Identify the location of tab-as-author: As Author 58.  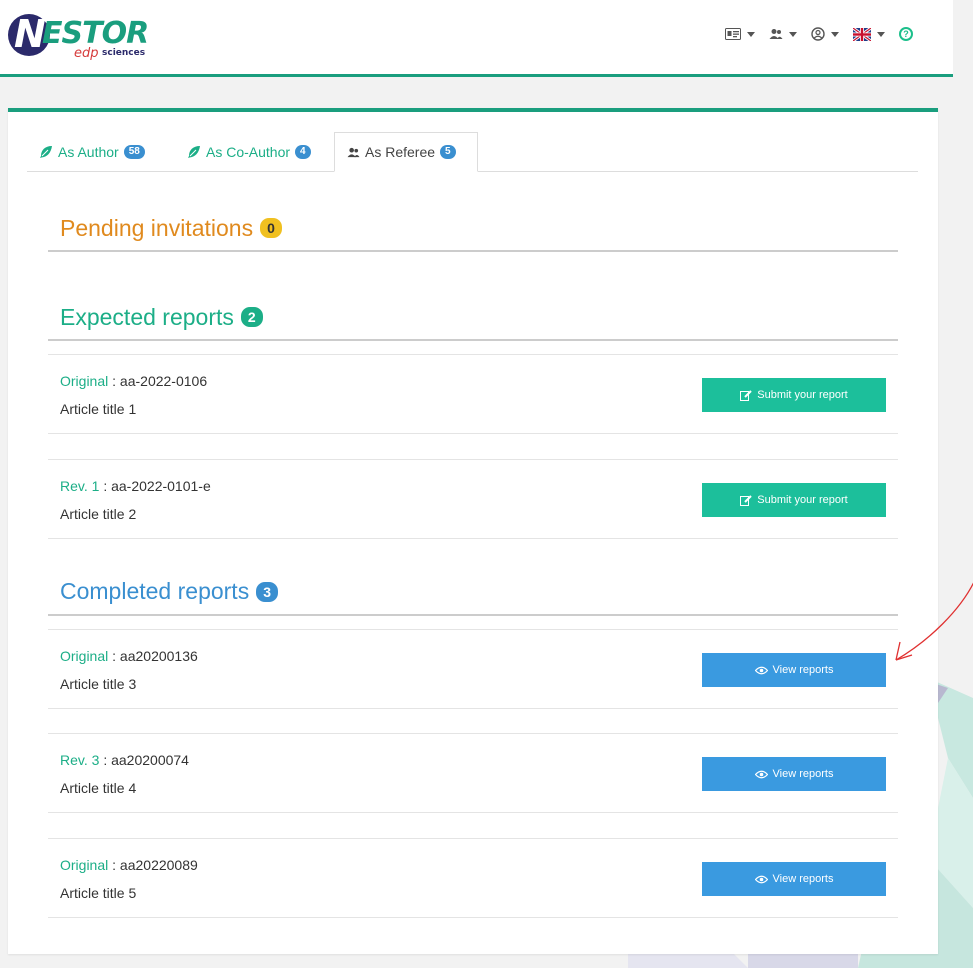
(92, 152).